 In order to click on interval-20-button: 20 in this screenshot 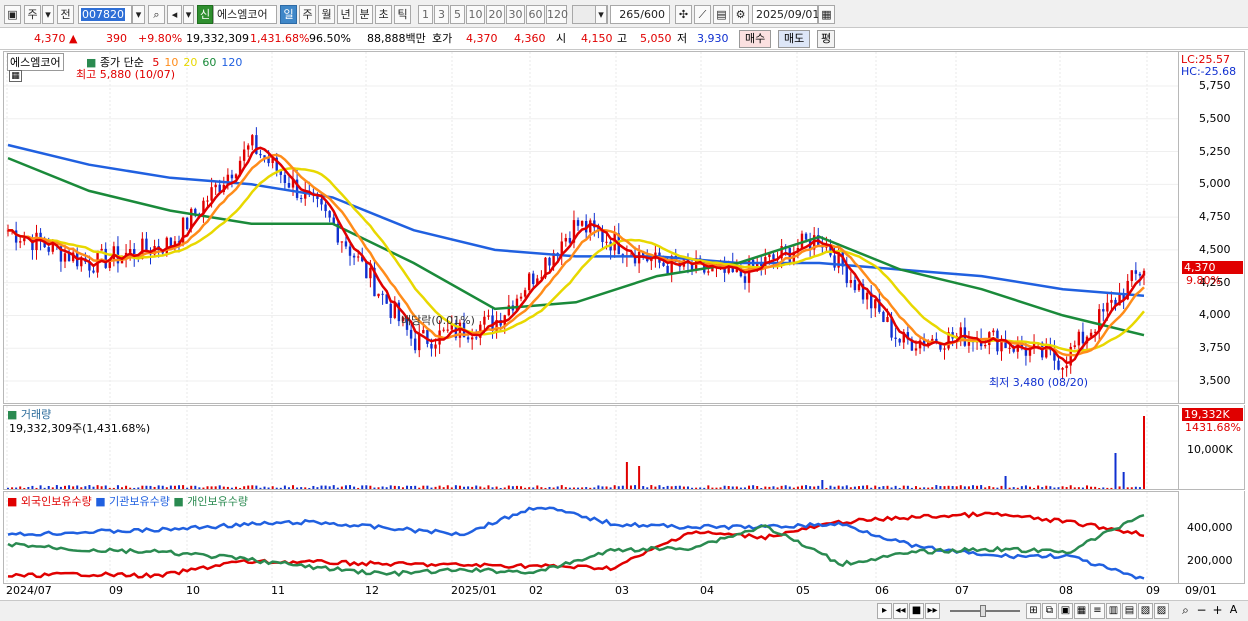, I will do `click(495, 14)`.